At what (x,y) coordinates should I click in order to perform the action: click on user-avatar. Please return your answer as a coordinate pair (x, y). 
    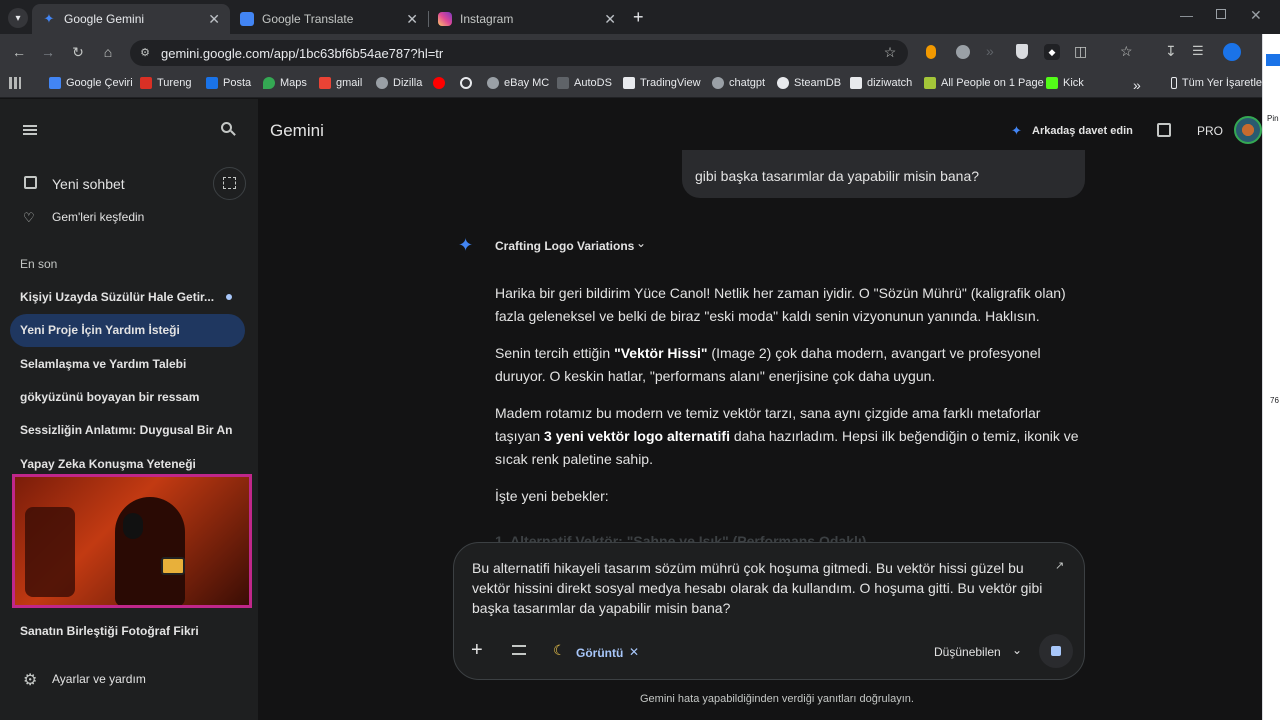
    Looking at the image, I should click on (1248, 130).